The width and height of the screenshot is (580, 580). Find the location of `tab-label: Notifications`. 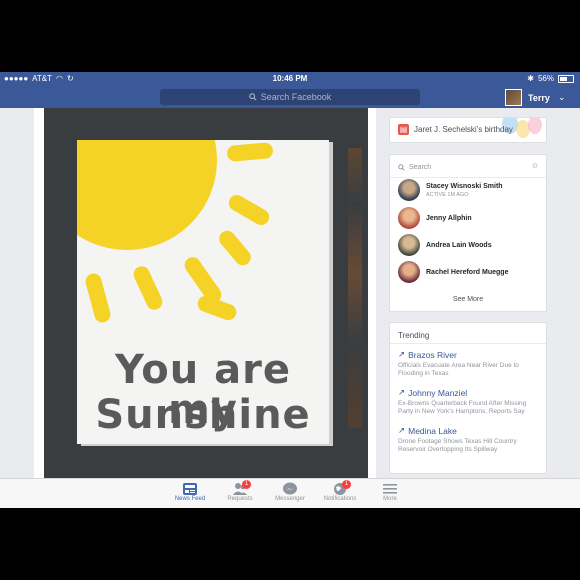

tab-label: Notifications is located at coordinates (340, 499).